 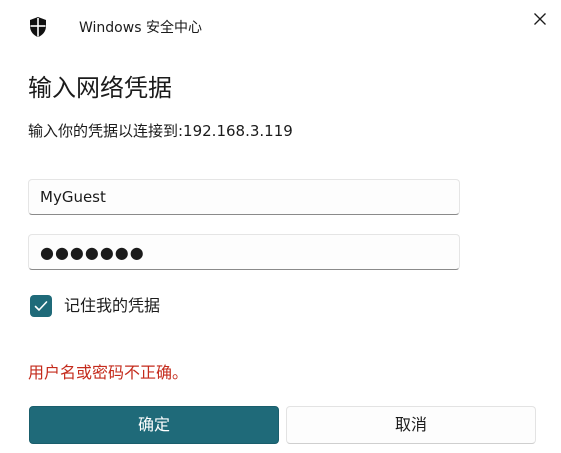 I want to click on shield-icon, so click(x=38, y=27).